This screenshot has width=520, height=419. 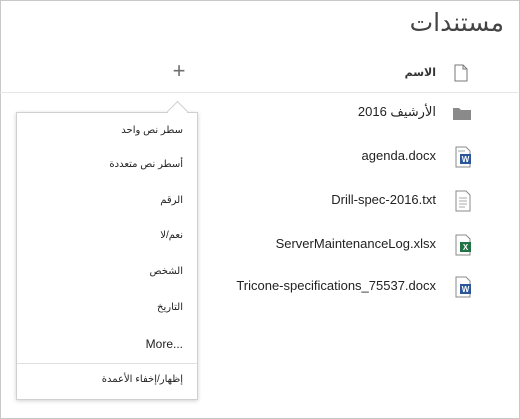 What do you see at coordinates (461, 73) in the screenshot?
I see `document-type-icon` at bounding box center [461, 73].